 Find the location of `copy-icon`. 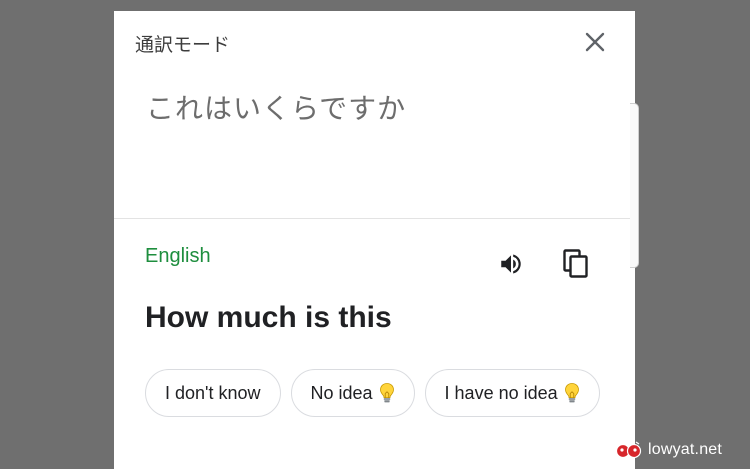

copy-icon is located at coordinates (575, 263).